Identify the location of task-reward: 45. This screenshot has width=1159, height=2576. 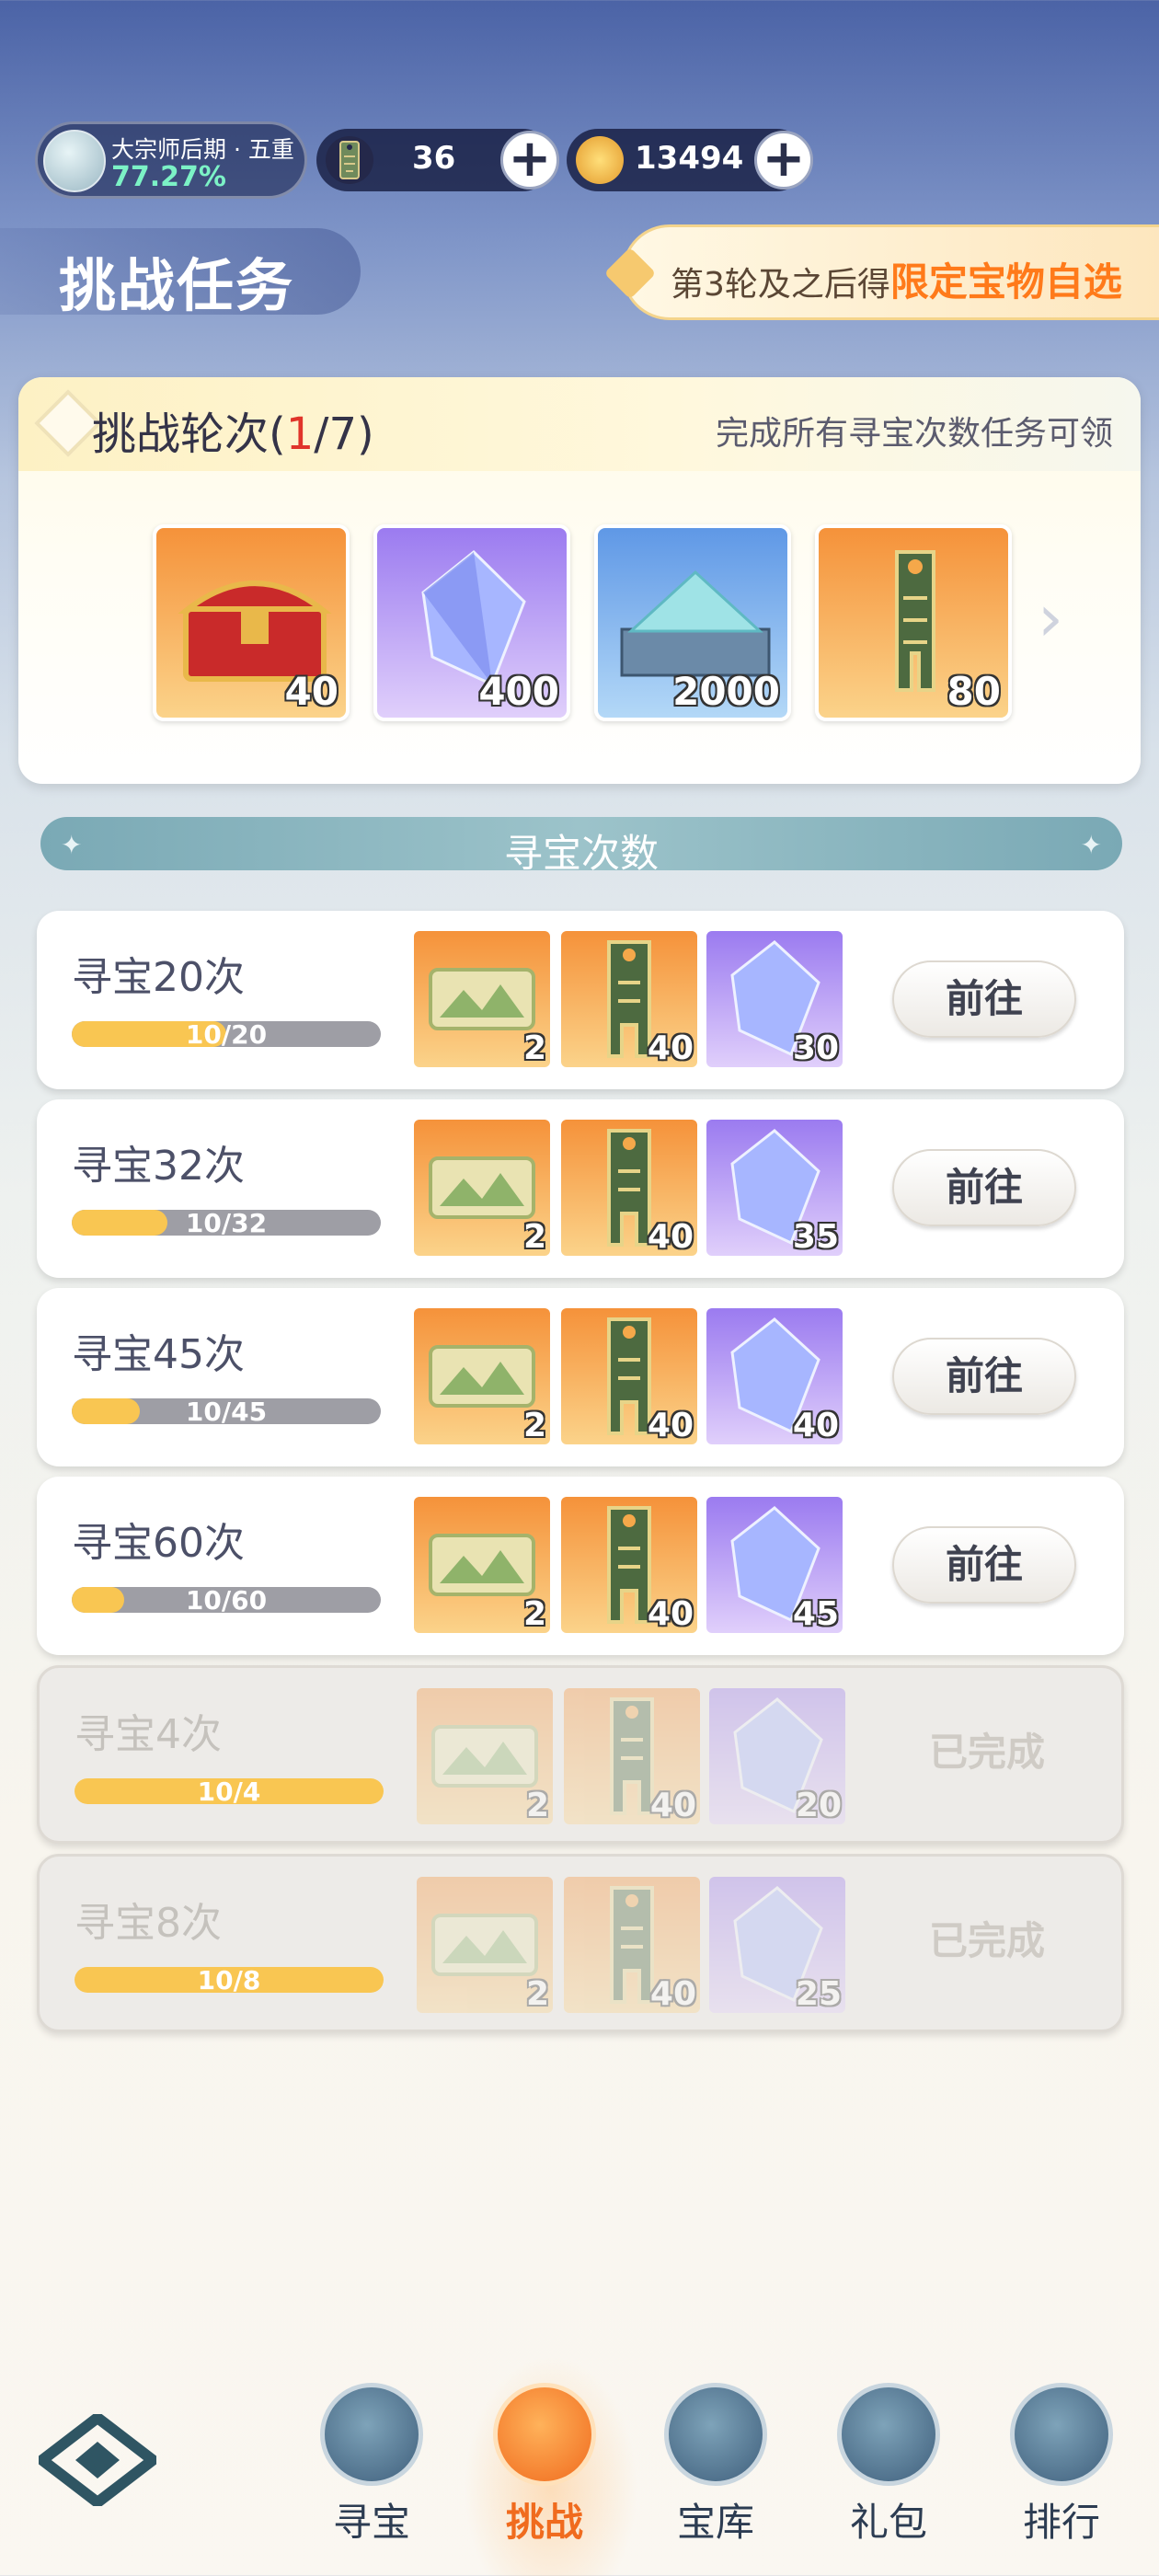
(774, 1565).